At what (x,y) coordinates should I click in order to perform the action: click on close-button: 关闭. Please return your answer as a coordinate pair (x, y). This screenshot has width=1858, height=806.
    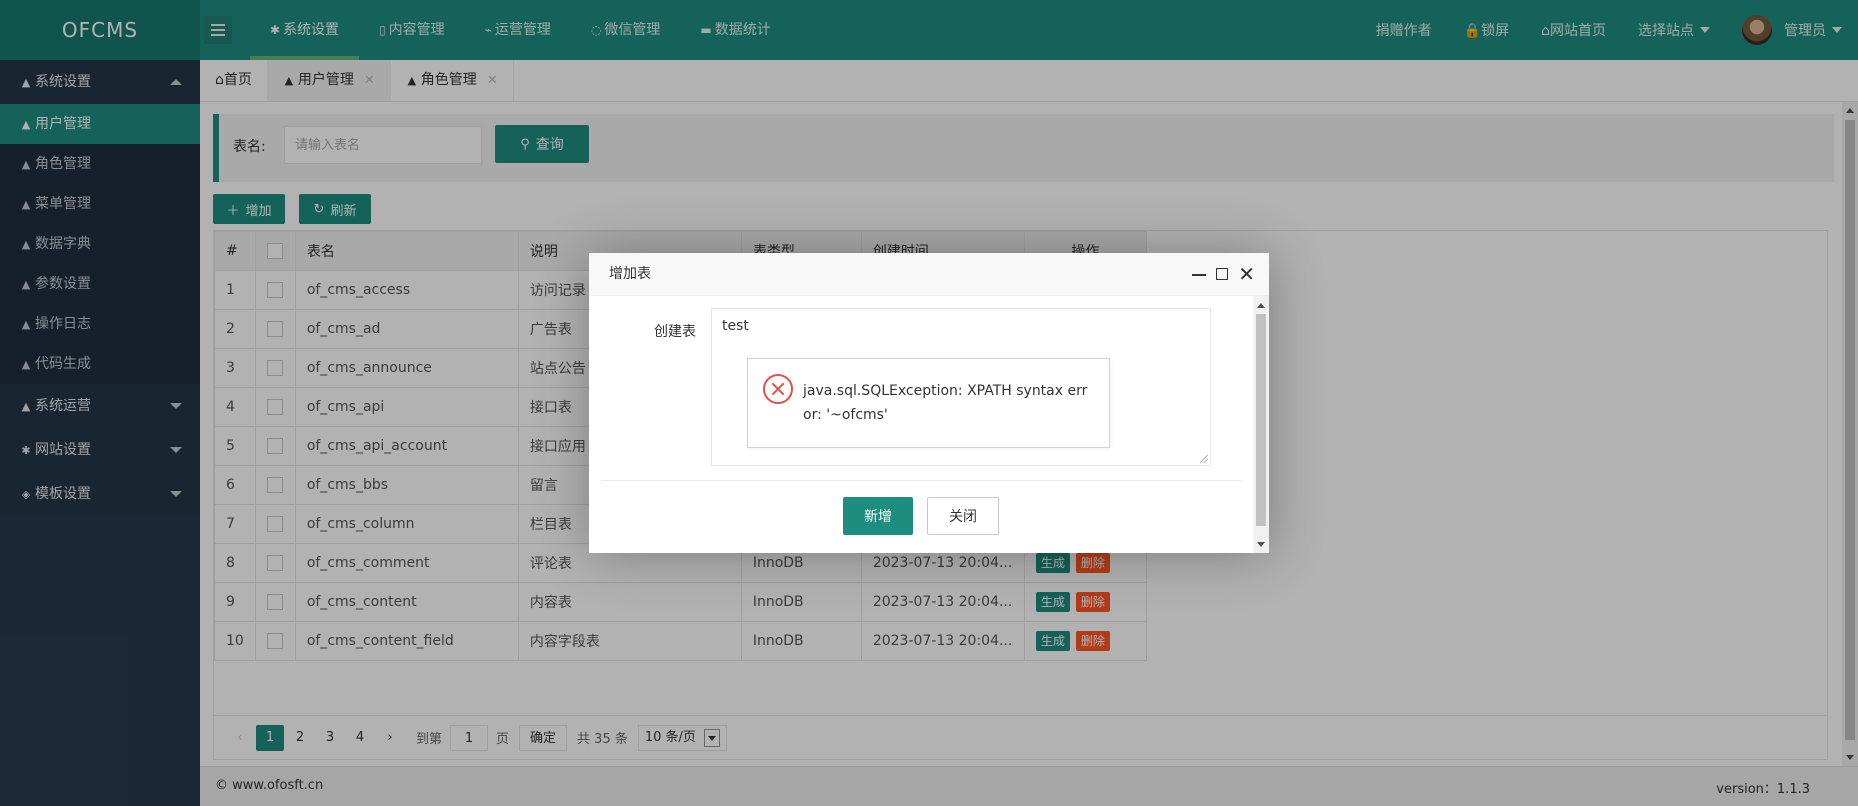
    Looking at the image, I should click on (963, 516).